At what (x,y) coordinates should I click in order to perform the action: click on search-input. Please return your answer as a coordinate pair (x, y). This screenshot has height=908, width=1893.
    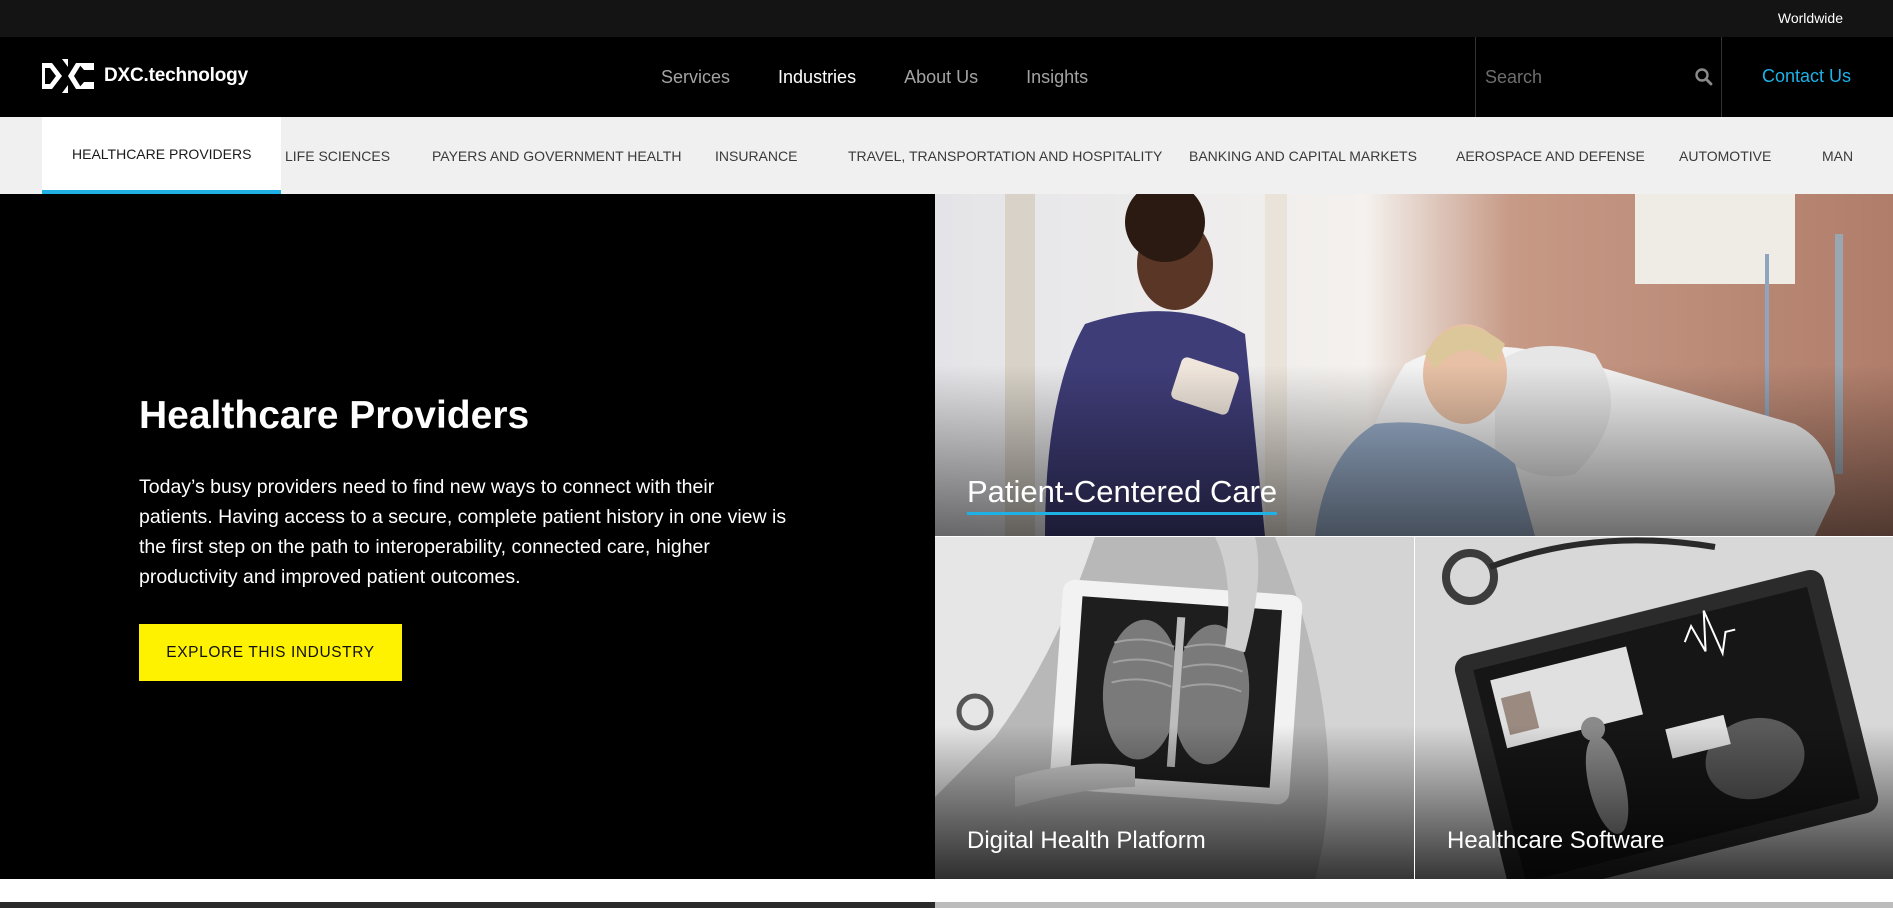
    Looking at the image, I should click on (1585, 77).